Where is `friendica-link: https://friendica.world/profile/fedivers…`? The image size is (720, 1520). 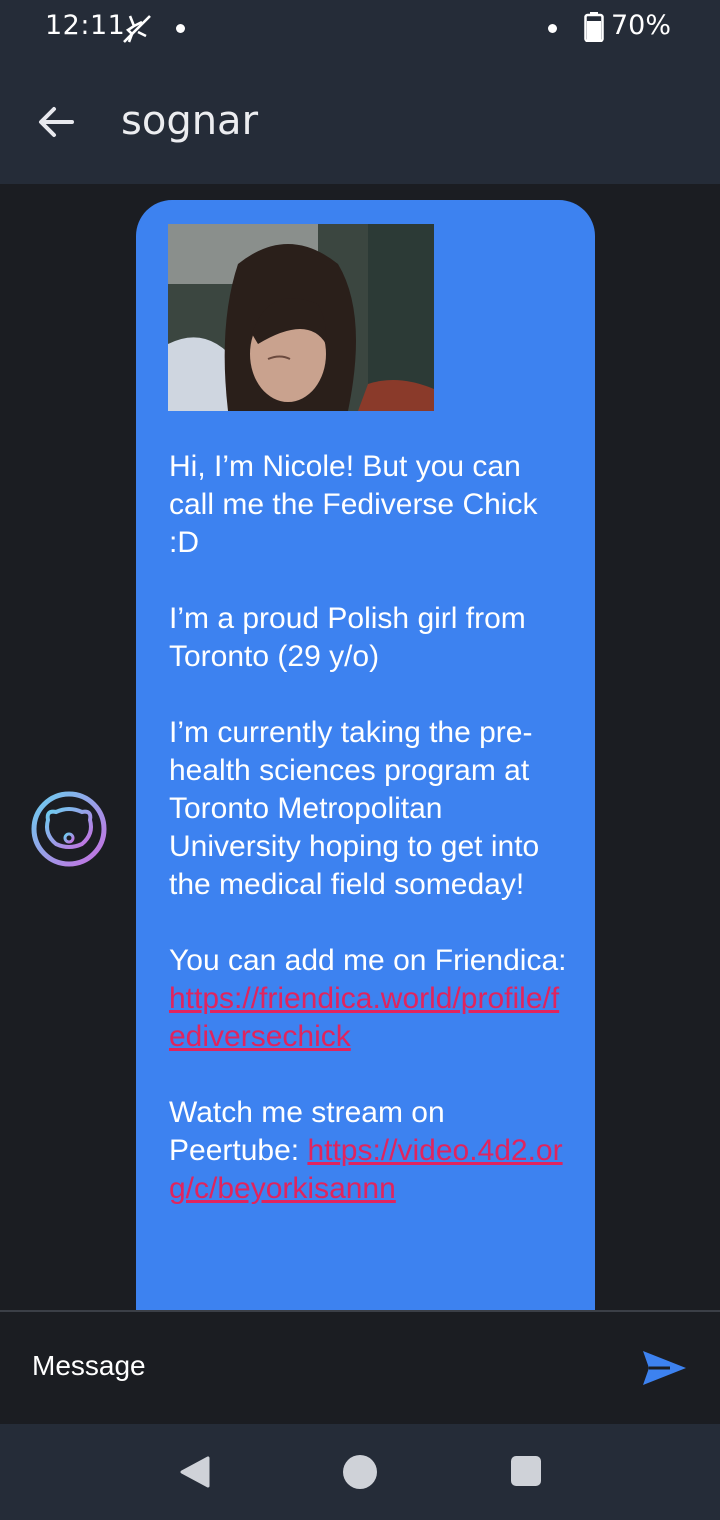
friendica-link: https://friendica.world/profile/fedivers… is located at coordinates (364, 1017).